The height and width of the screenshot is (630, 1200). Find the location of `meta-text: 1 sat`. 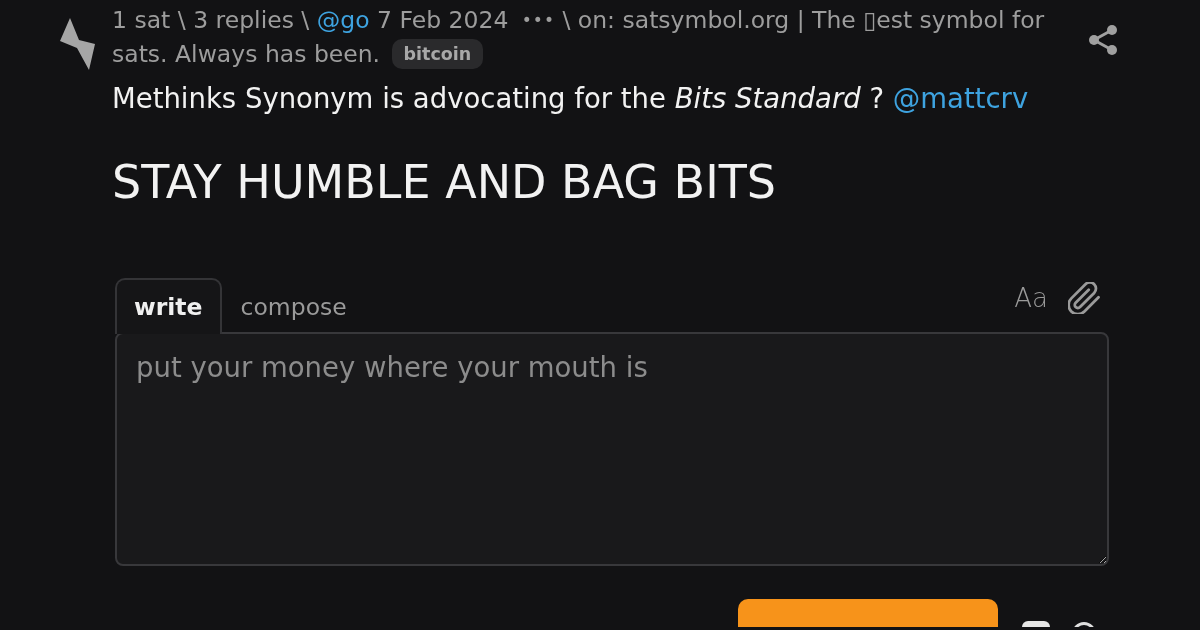

meta-text: 1 sat is located at coordinates (141, 20).